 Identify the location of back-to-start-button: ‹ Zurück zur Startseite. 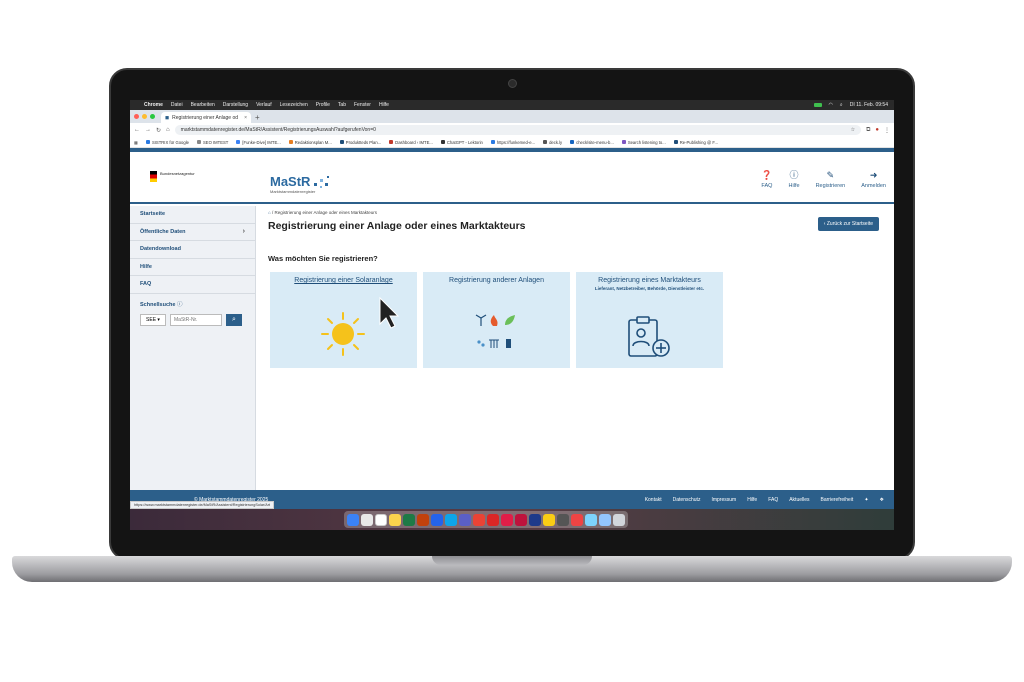
(848, 224).